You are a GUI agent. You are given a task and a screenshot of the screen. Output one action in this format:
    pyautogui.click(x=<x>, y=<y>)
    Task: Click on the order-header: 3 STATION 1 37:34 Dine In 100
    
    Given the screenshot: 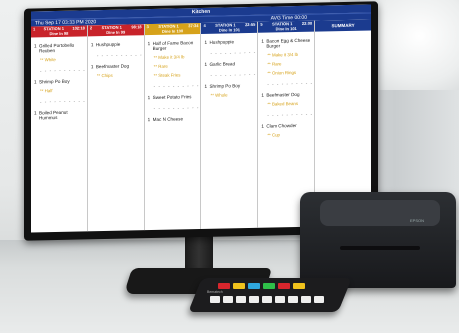 What is the action you would take?
    pyautogui.click(x=172, y=29)
    